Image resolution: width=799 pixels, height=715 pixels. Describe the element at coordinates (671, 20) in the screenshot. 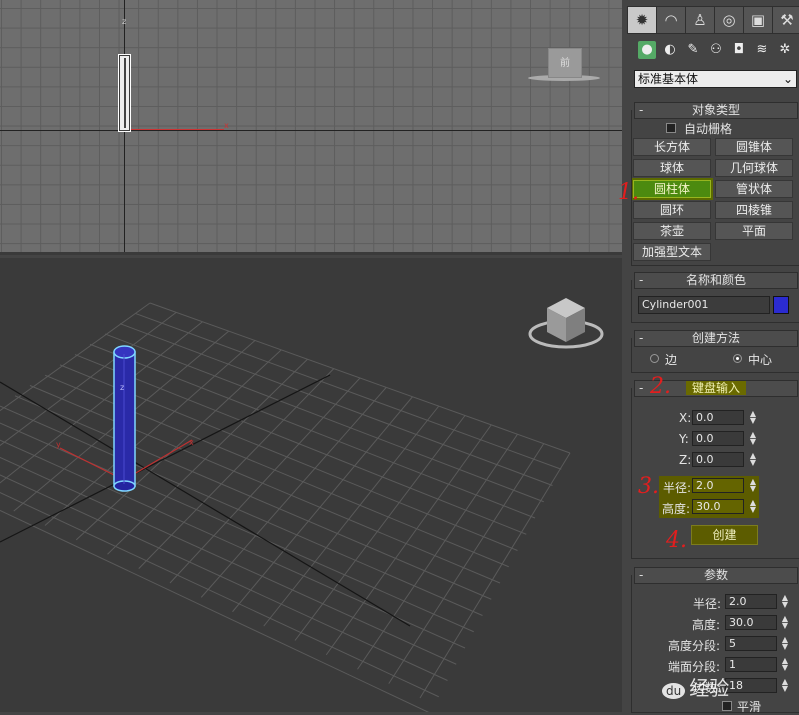

I see `modify-icon: ◠` at that location.